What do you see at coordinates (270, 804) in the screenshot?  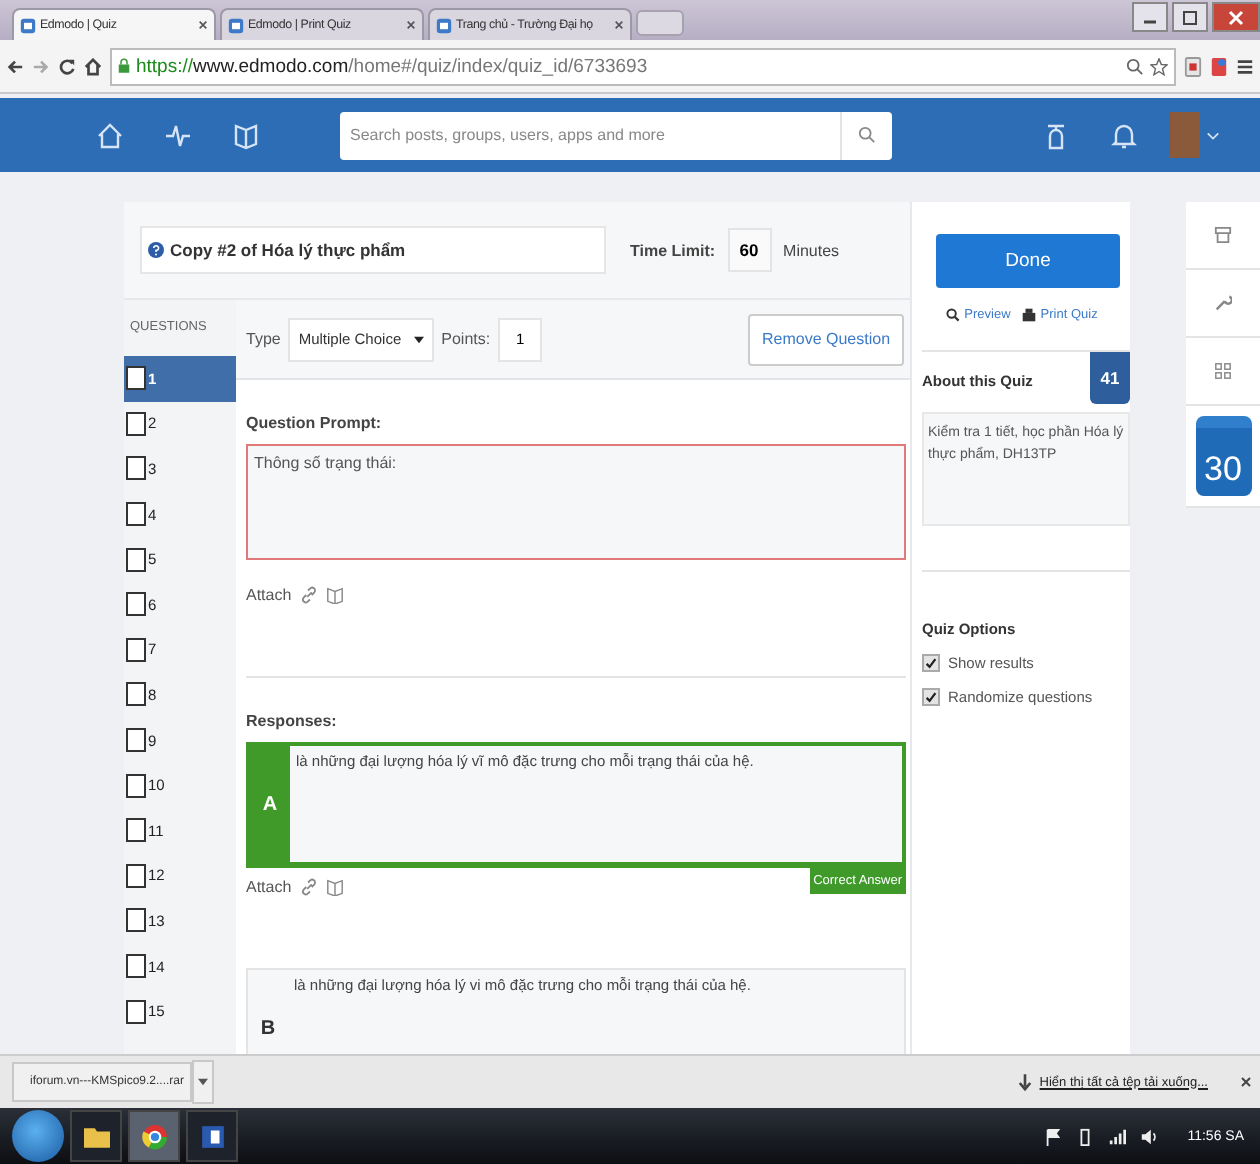 I see `response-letter: A` at bounding box center [270, 804].